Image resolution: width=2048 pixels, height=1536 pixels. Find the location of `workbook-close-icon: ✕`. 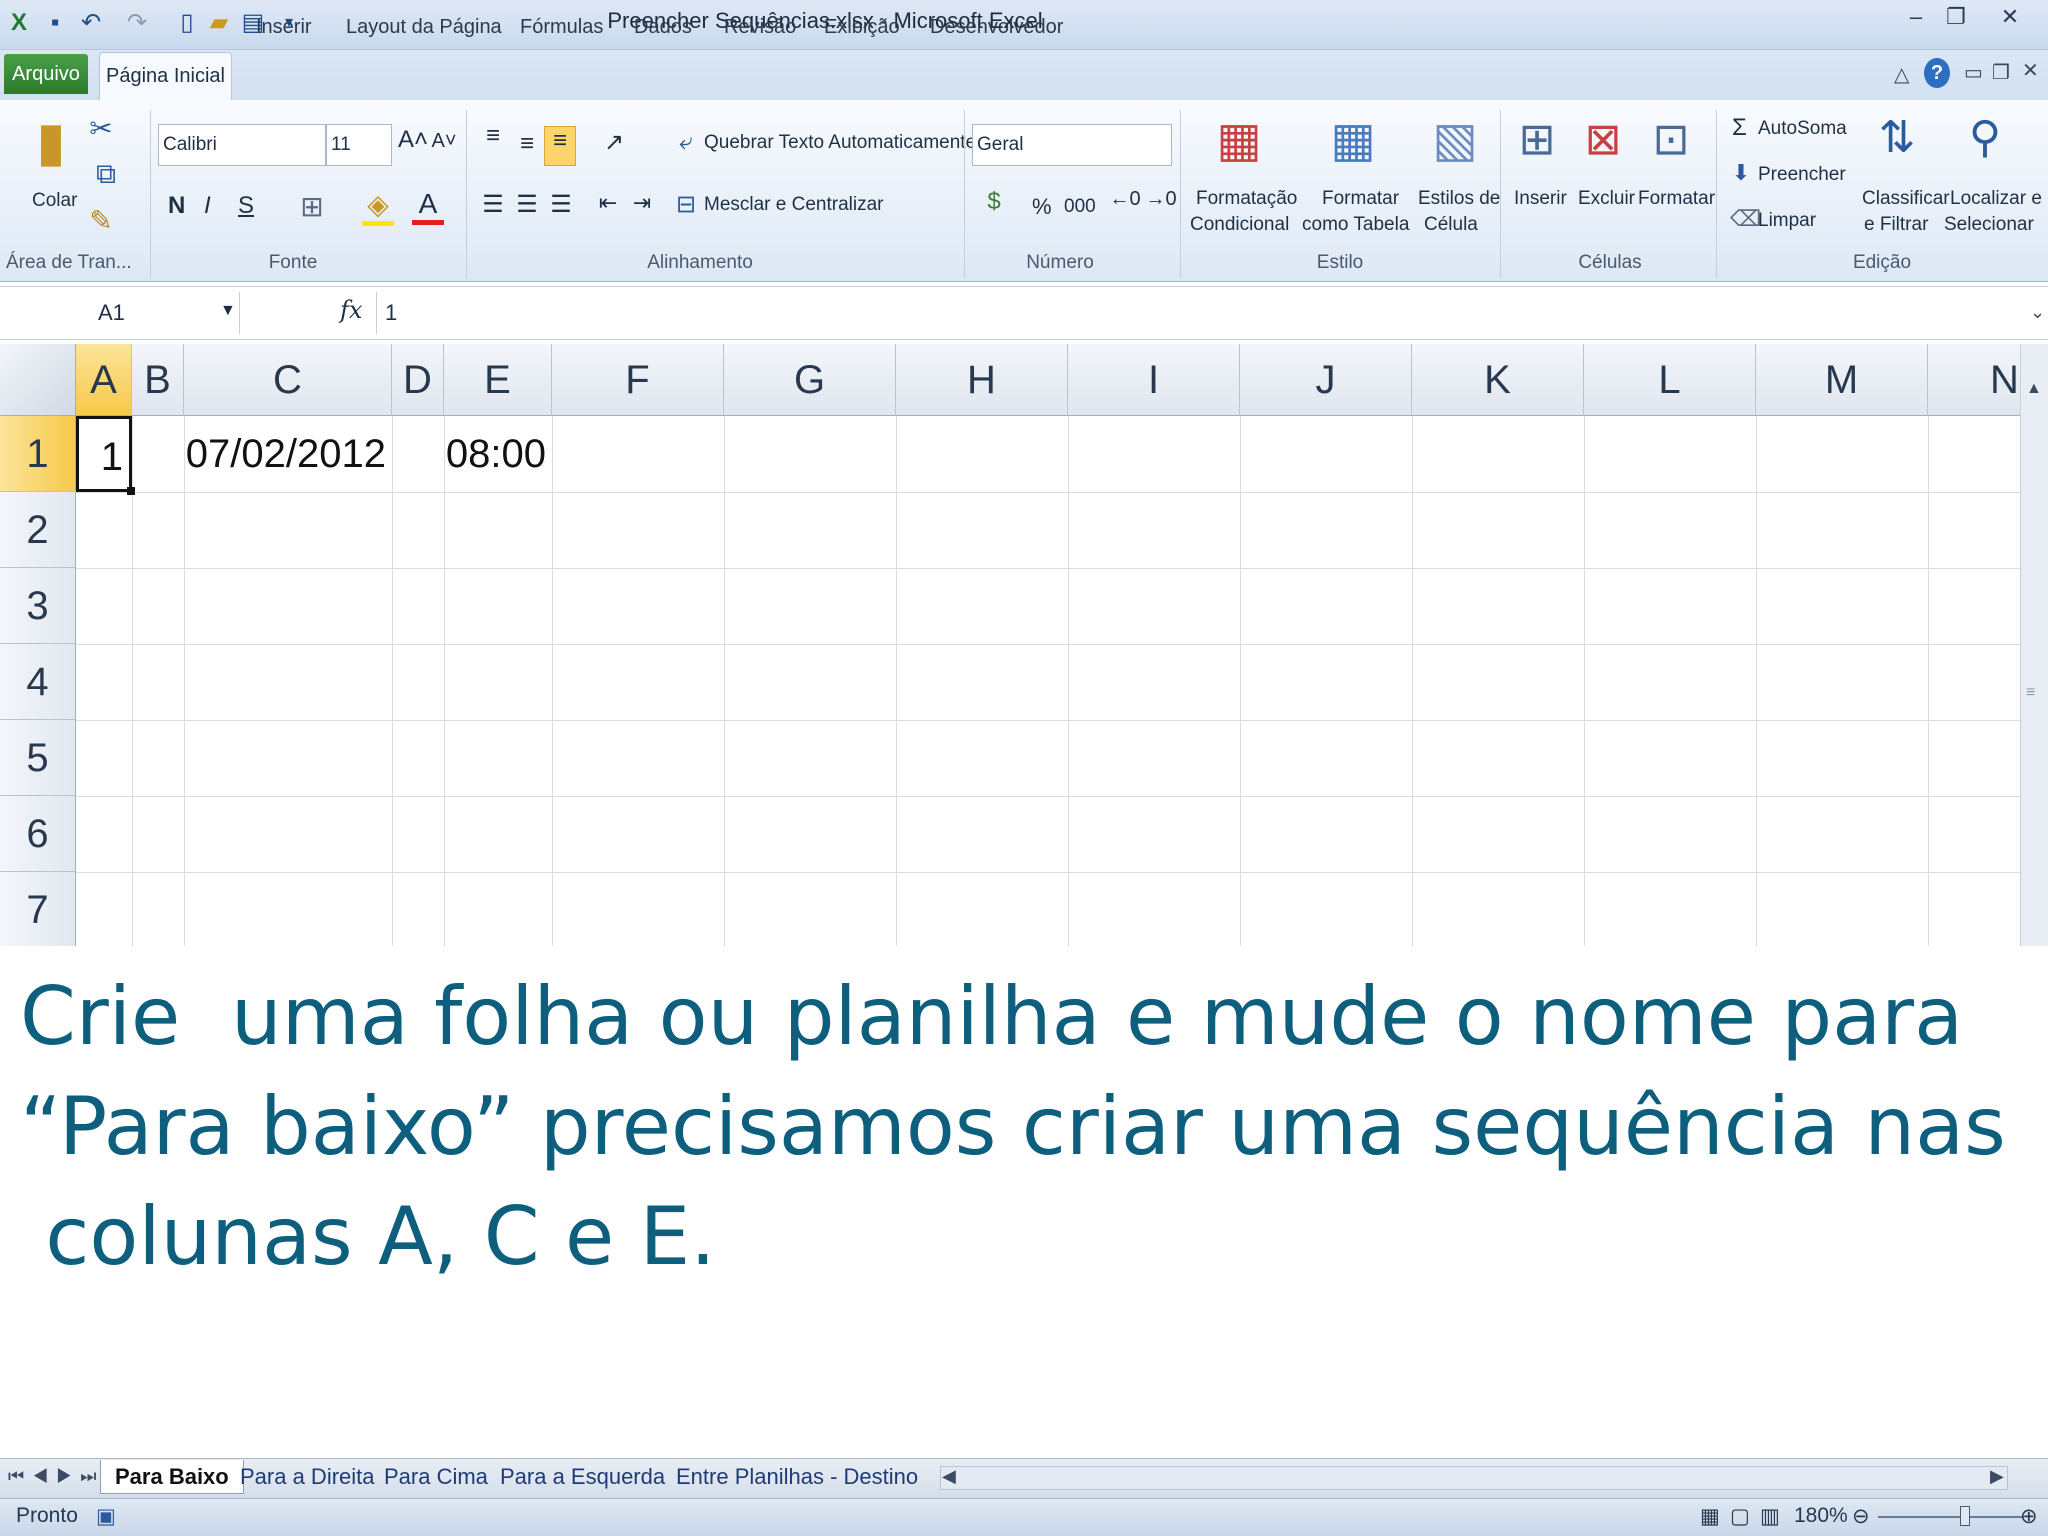

workbook-close-icon: ✕ is located at coordinates (2030, 70).